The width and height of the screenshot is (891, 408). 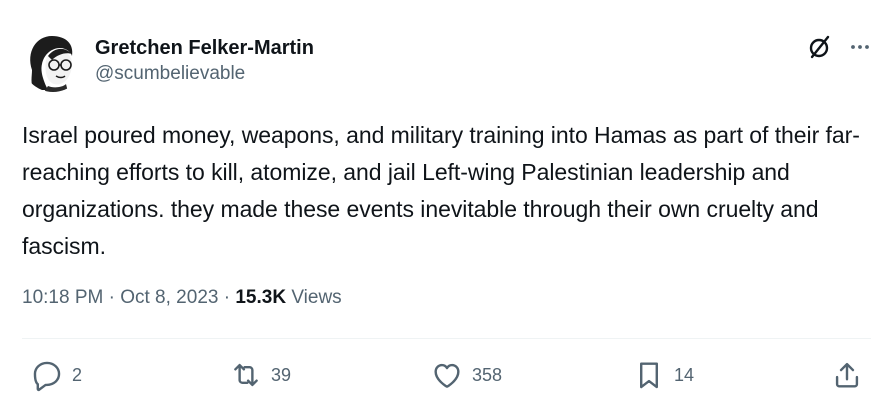 I want to click on avatar-illustration-icon, so click(x=53, y=61).